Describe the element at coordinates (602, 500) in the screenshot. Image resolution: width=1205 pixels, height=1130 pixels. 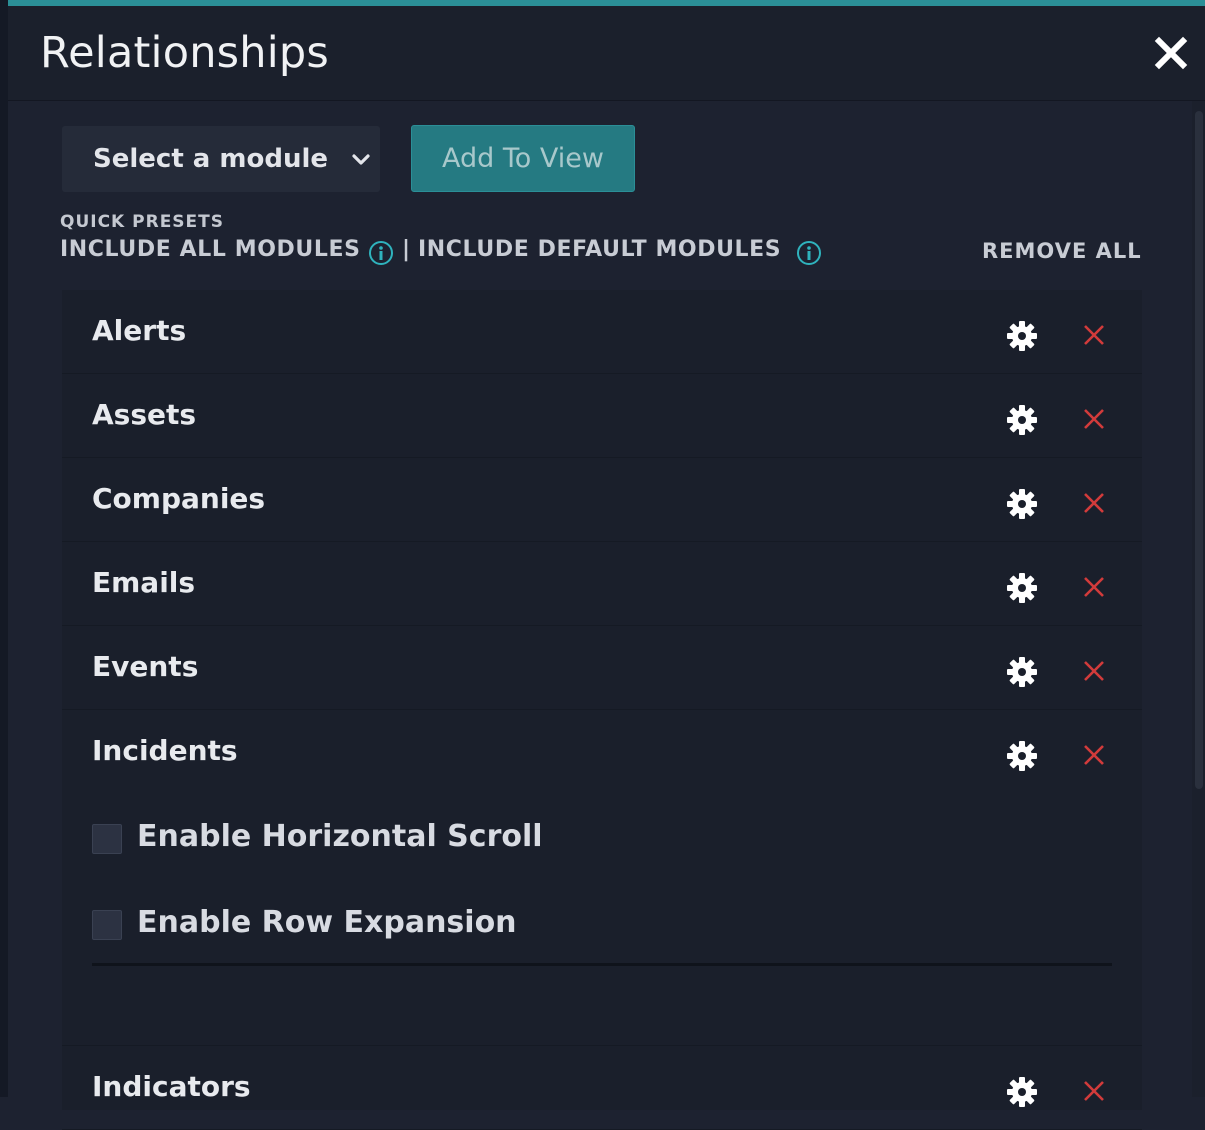
I see `module-row-companies: Companies` at that location.